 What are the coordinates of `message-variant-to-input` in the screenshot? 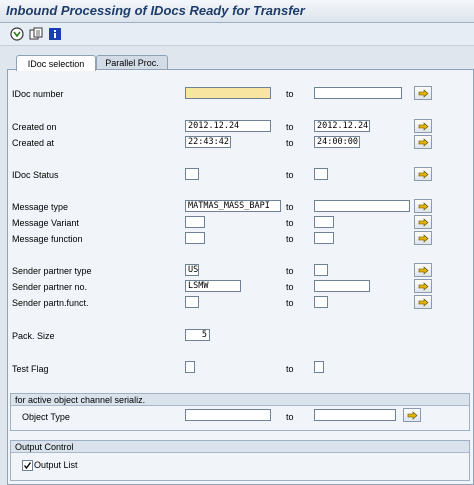 It's located at (324, 222).